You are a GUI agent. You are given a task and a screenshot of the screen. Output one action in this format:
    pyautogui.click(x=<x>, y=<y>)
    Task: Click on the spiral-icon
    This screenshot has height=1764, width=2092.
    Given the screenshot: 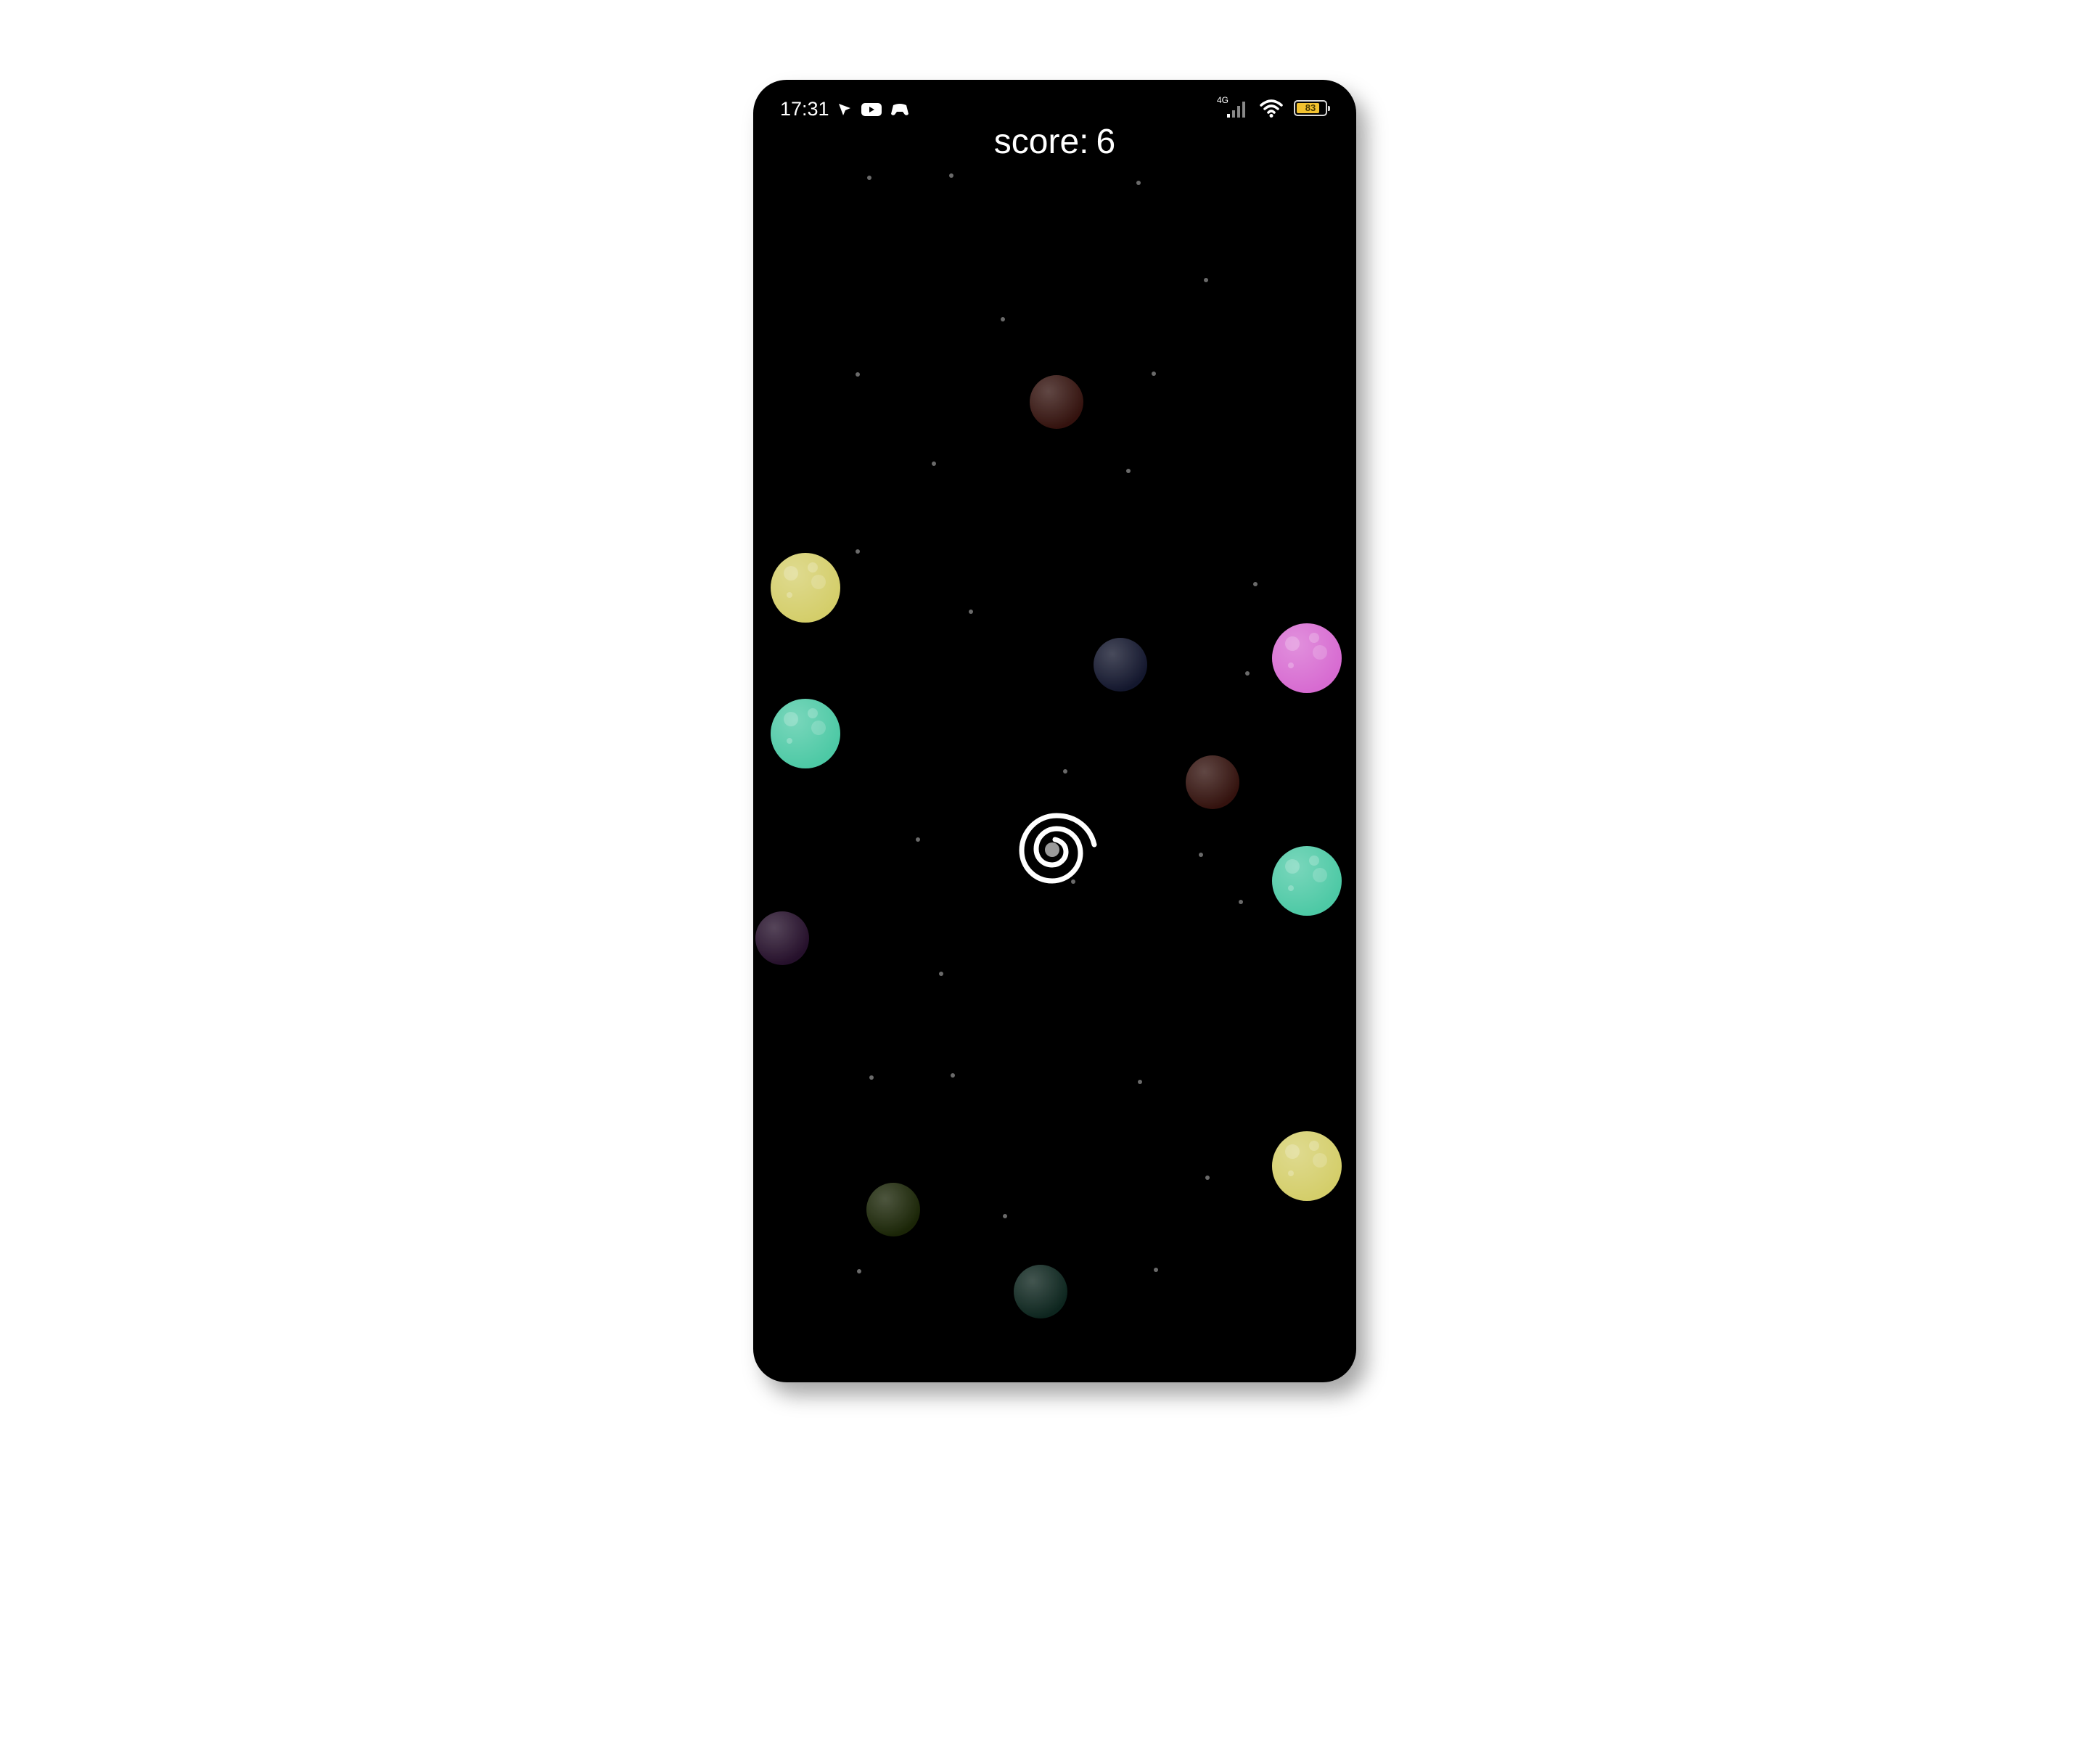 What is the action you would take?
    pyautogui.click(x=1058, y=848)
    